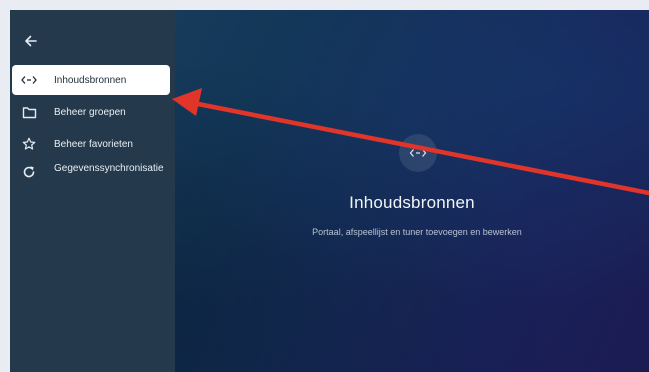  I want to click on back-button, so click(31, 41).